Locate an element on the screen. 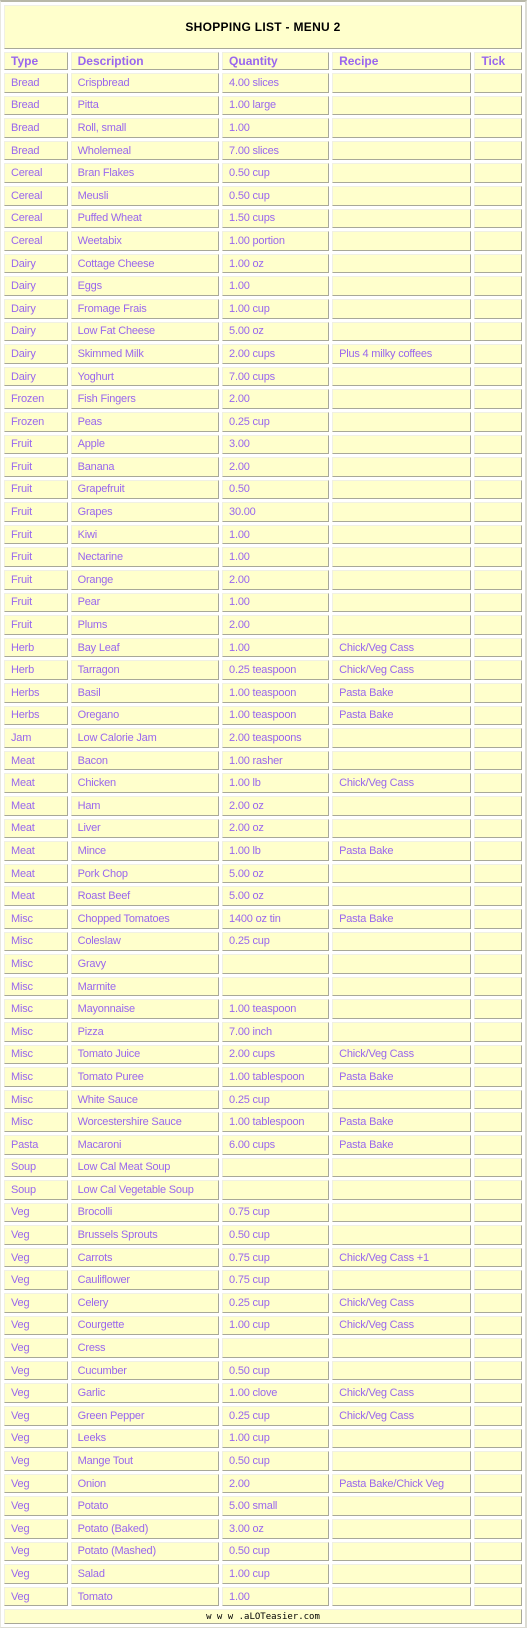 This screenshot has width=532, height=1628. table-row: Herbs Basil 1.00 teaspoon Pasta Bake is located at coordinates (263, 693).